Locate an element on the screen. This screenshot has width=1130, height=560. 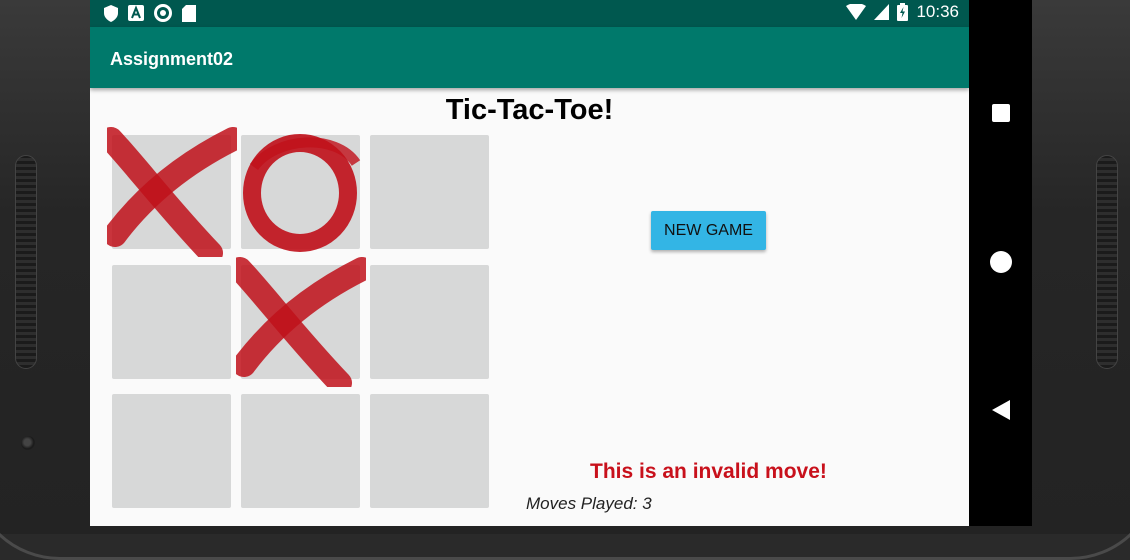
left-speaker-grille is located at coordinates (26, 262).